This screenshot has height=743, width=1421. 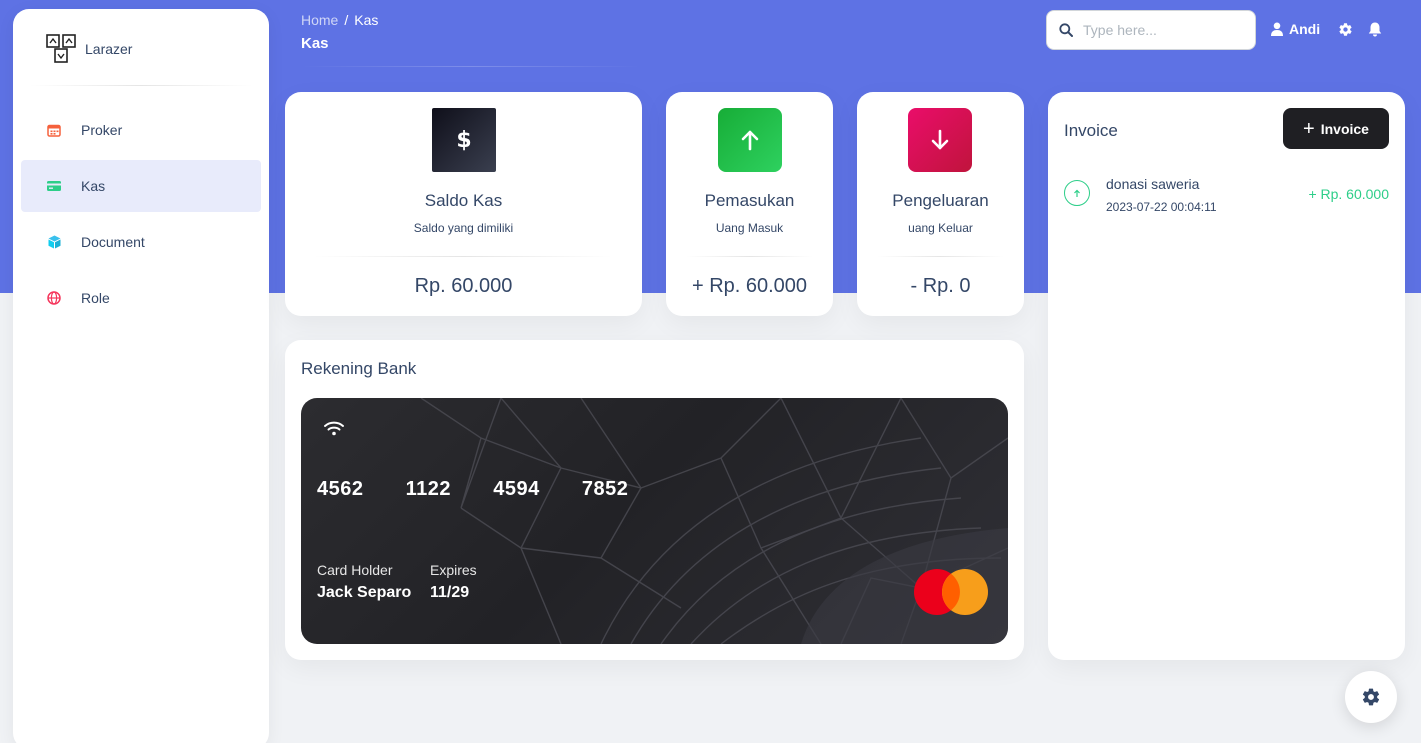 What do you see at coordinates (1309, 128) in the screenshot?
I see `plus-icon: +` at bounding box center [1309, 128].